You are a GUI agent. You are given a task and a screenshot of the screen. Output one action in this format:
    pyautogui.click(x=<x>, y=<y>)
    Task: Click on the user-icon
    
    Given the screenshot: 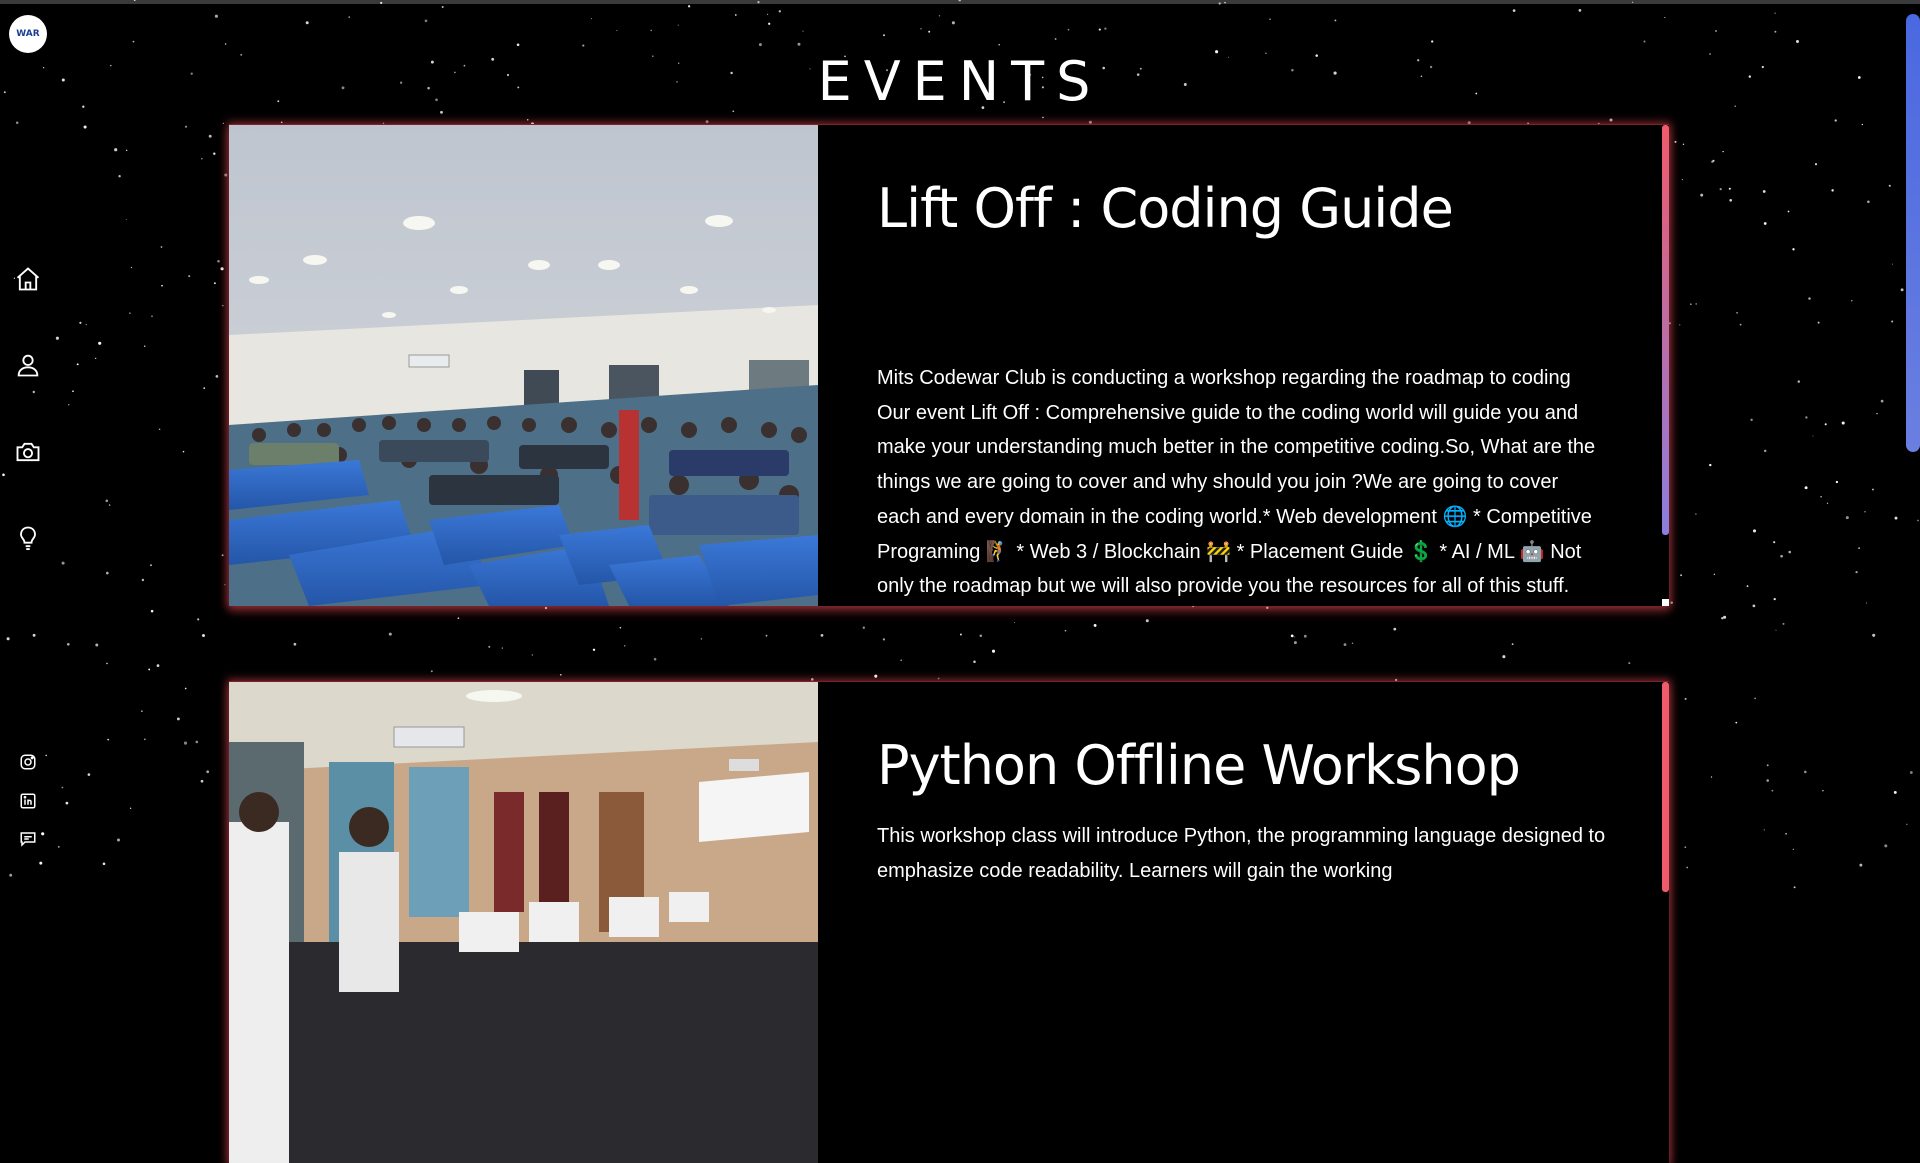 What is the action you would take?
    pyautogui.click(x=28, y=365)
    